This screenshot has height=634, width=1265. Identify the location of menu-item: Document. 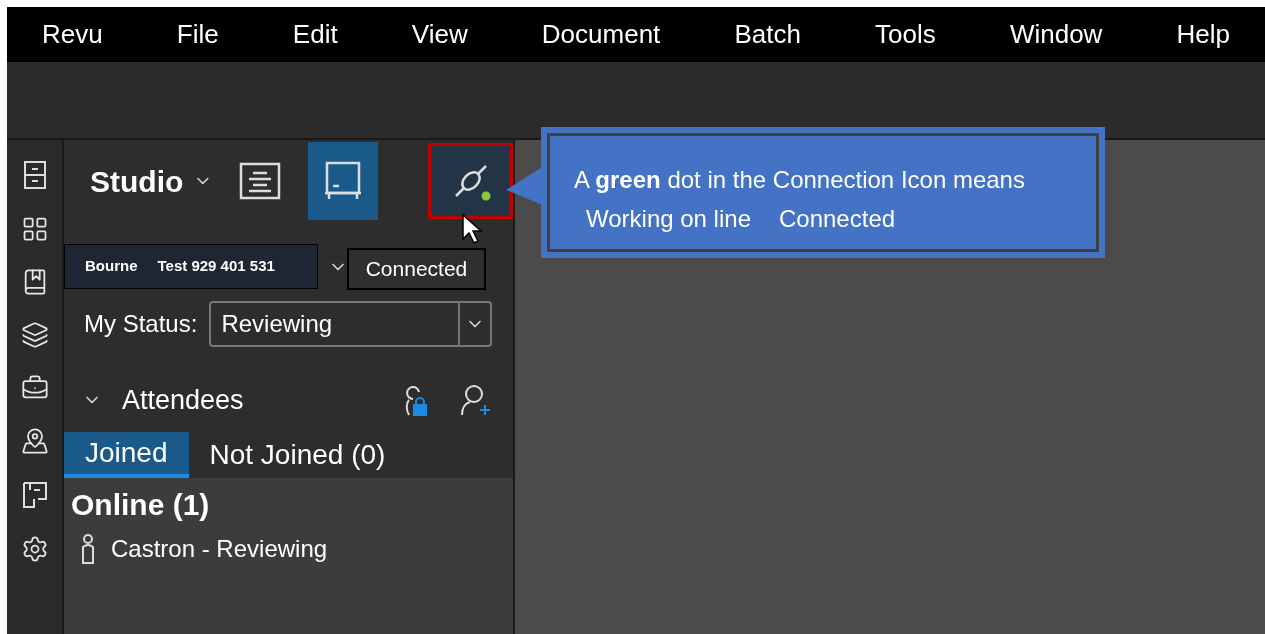
(601, 34).